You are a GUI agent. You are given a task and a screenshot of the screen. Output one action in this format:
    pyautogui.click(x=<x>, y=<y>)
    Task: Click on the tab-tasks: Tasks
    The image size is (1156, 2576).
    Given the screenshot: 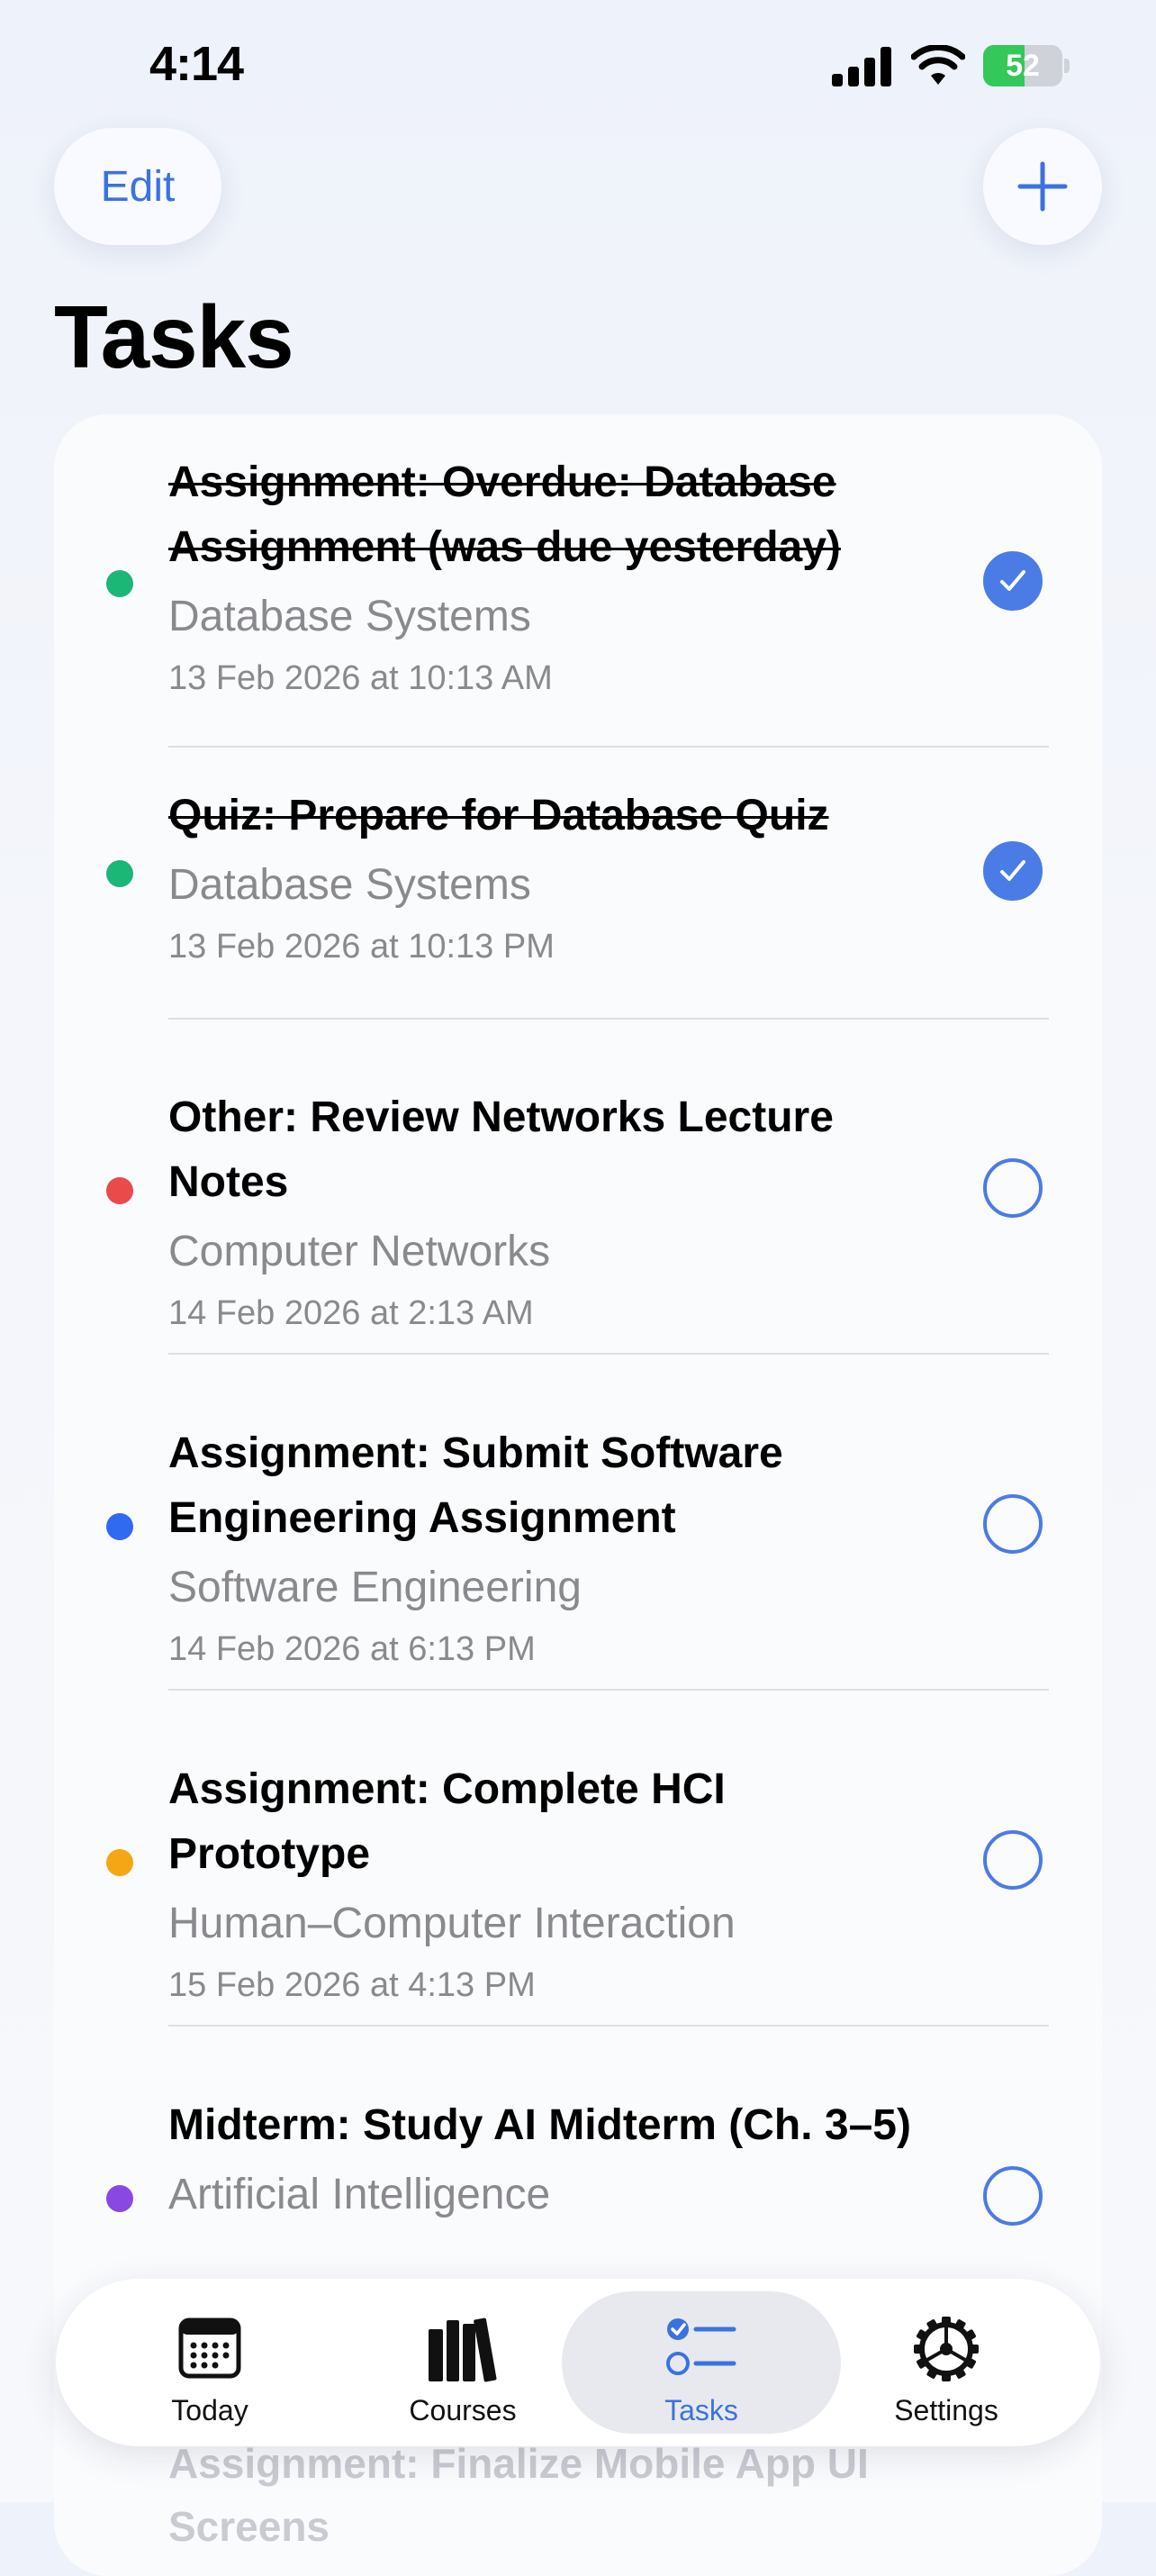 What is the action you would take?
    pyautogui.click(x=701, y=2362)
    